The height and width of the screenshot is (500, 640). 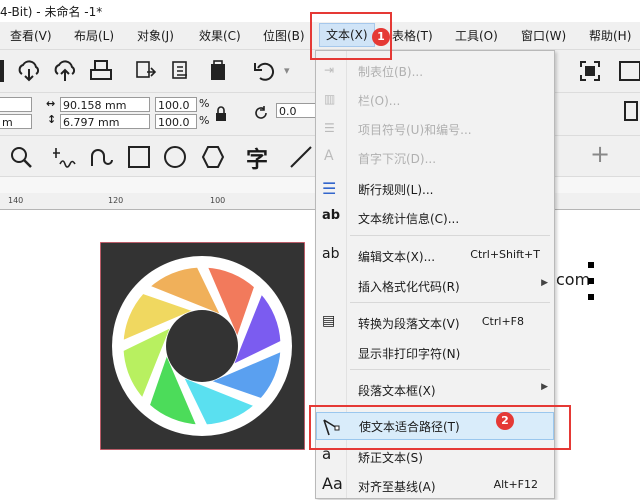 I want to click on annotation-box-fit-text, so click(x=440, y=427).